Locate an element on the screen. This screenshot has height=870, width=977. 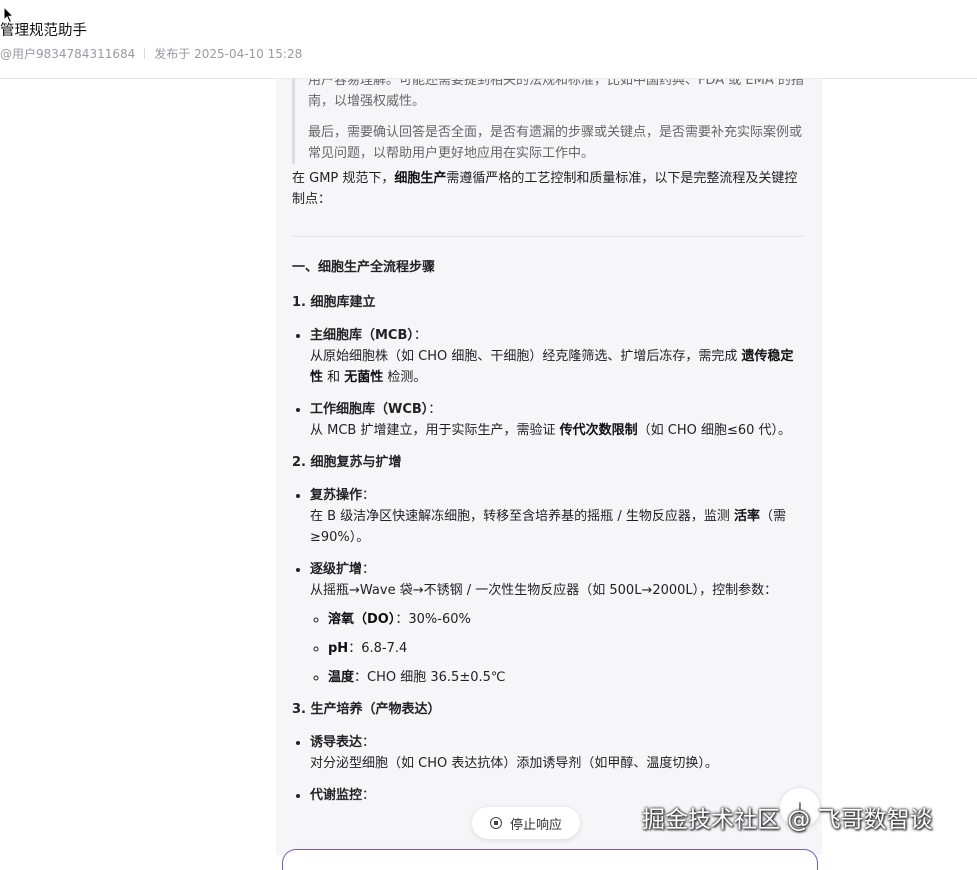
stop-icon is located at coordinates (495, 823).